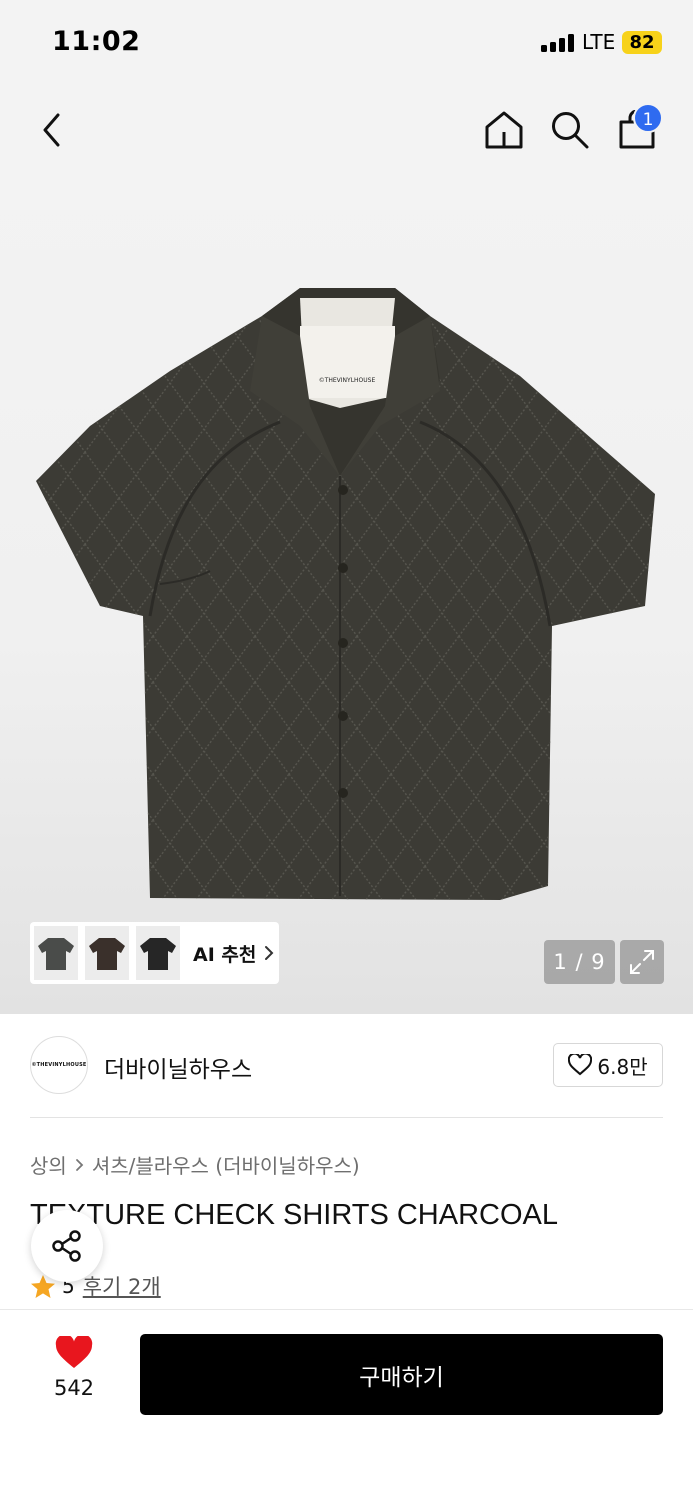 The image size is (693, 1500). I want to click on status-bar: 11:02 LTE 82, so click(346, 42).